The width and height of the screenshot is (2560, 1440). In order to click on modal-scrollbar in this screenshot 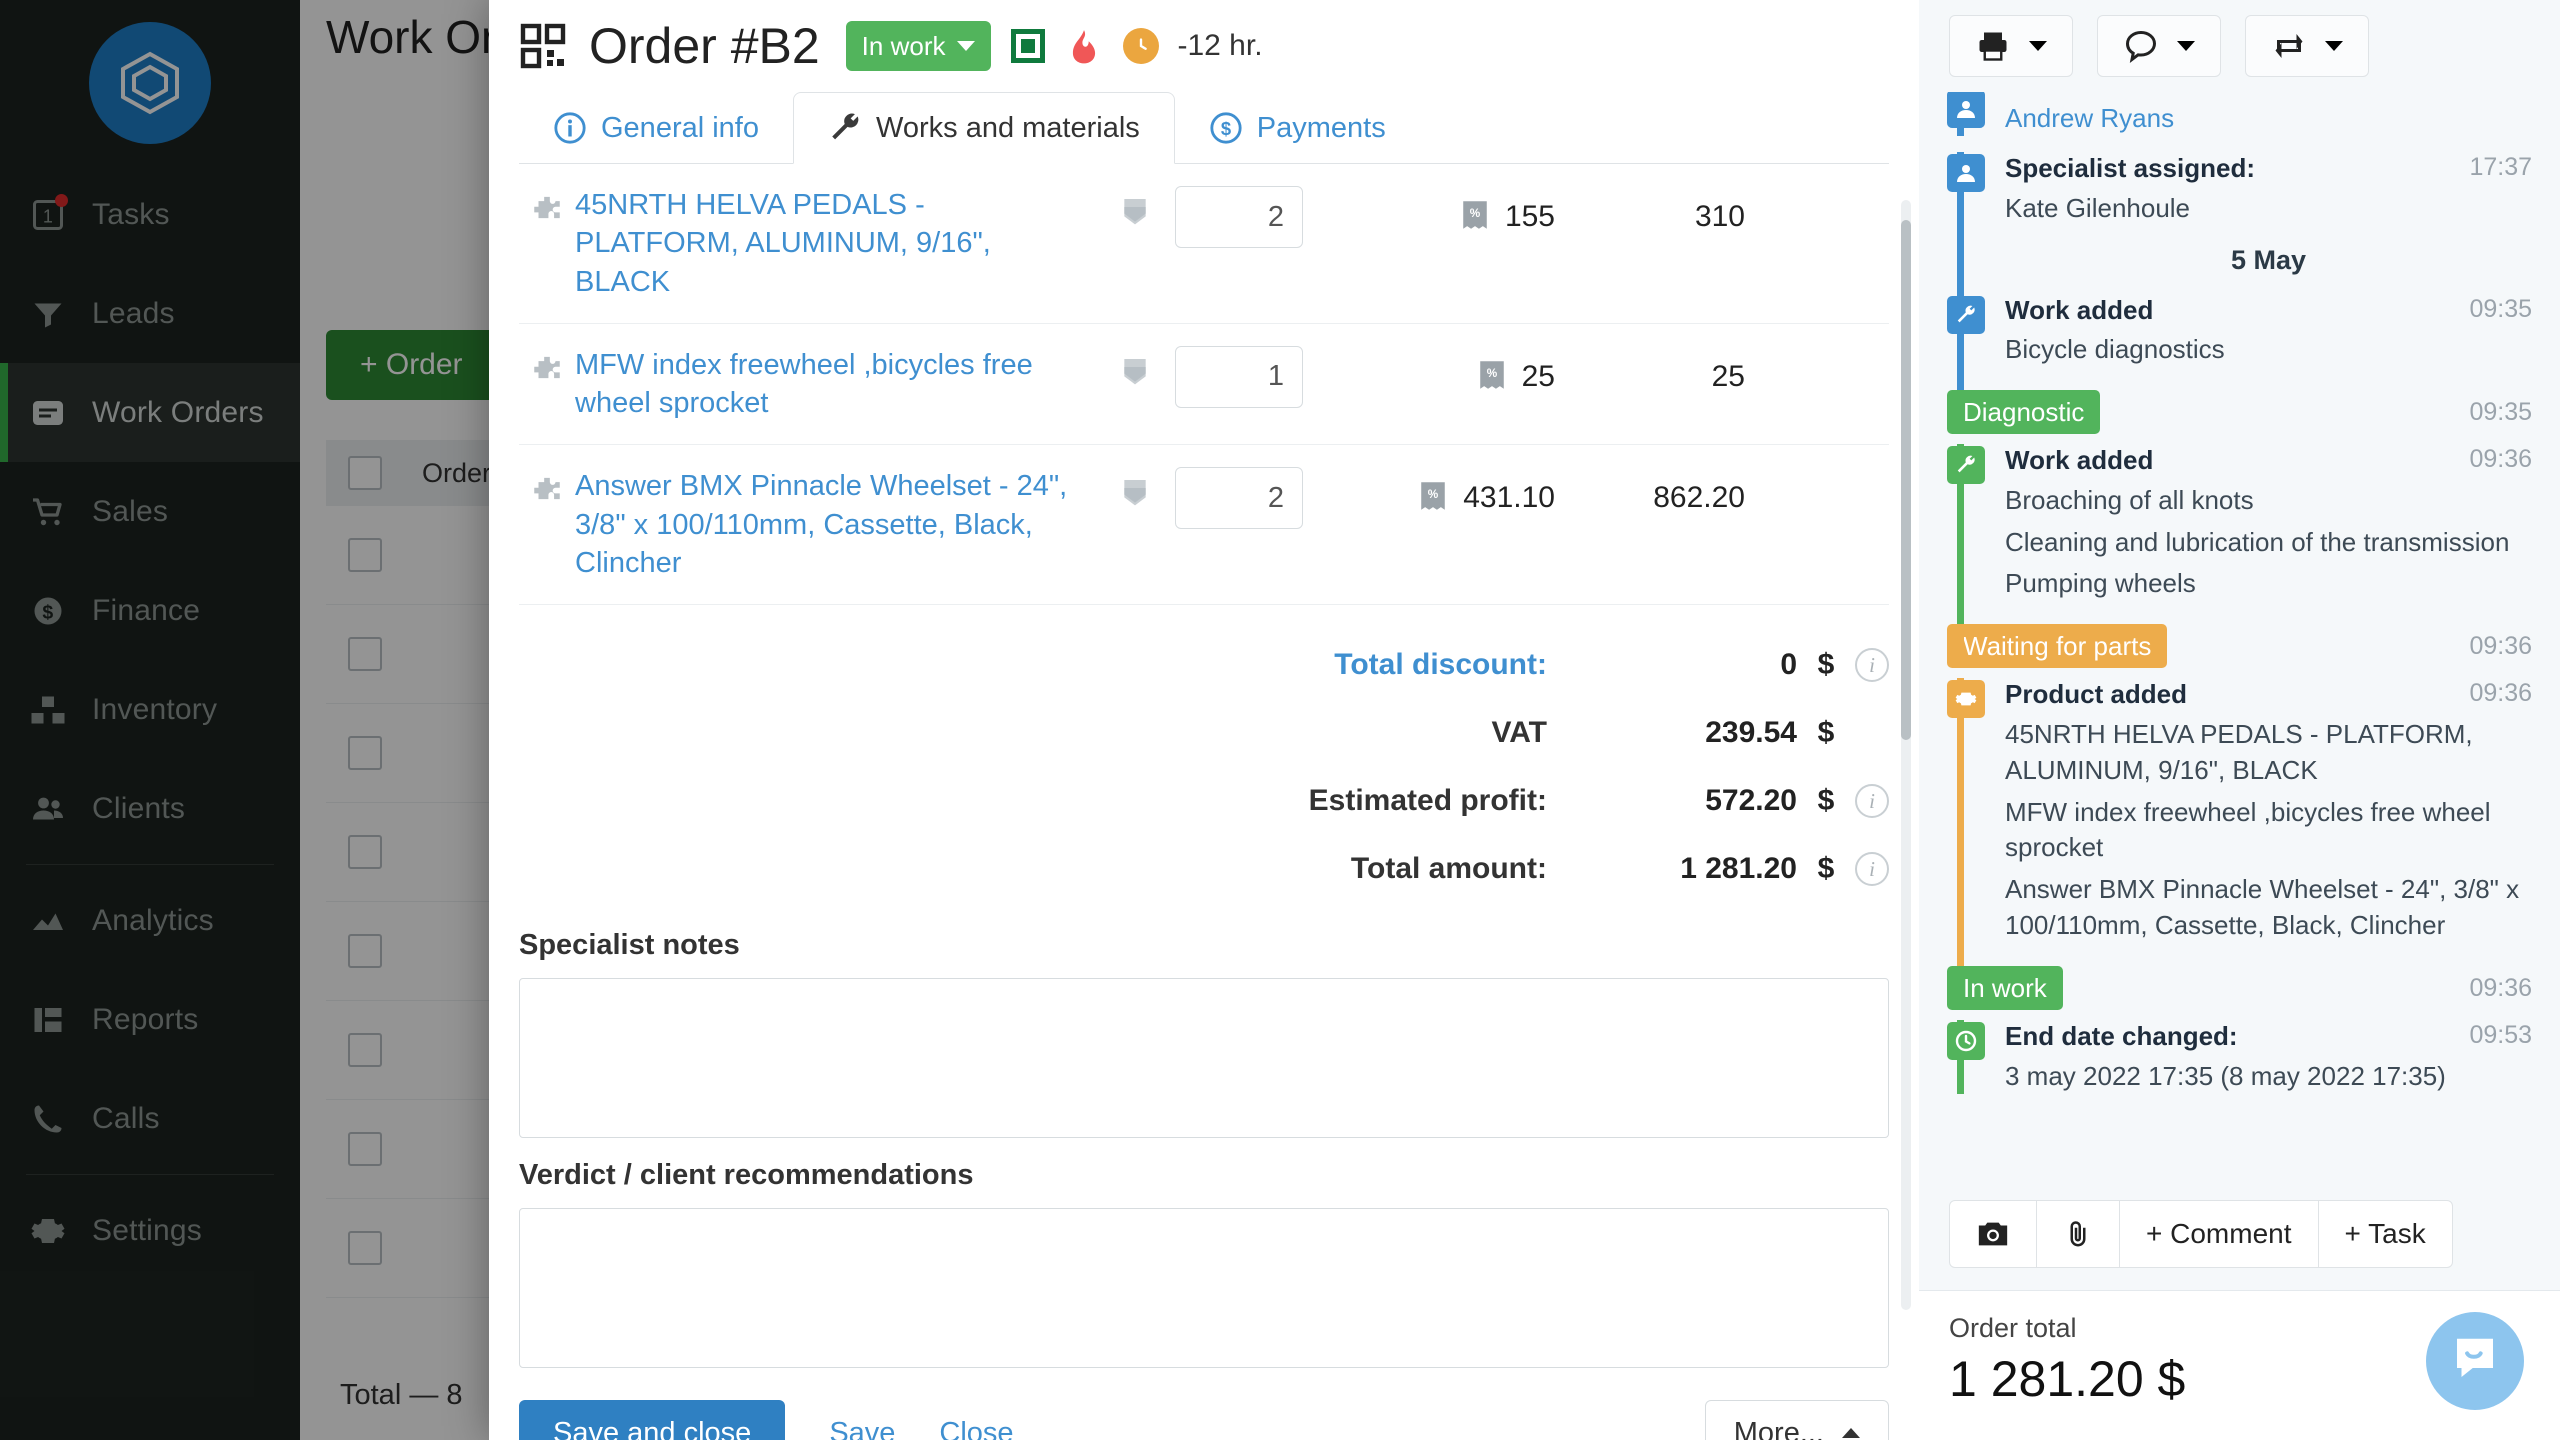, I will do `click(1906, 755)`.